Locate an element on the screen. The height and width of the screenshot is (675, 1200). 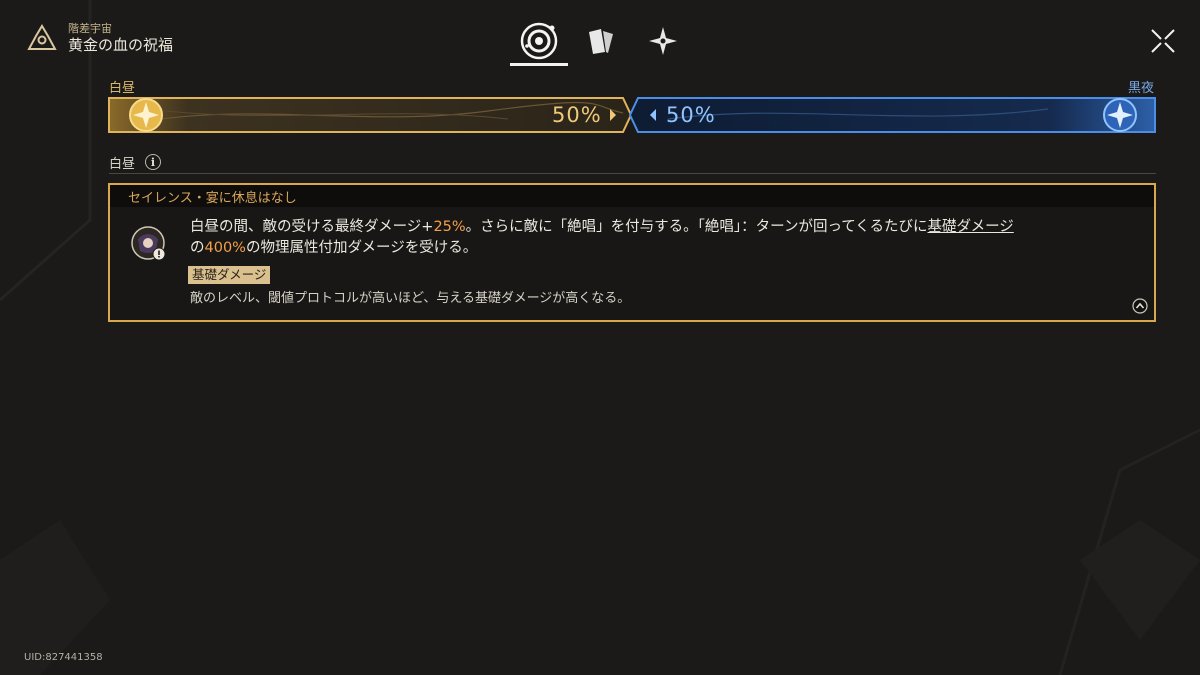
header-subtitle: 階差宇宙 is located at coordinates (90, 28).